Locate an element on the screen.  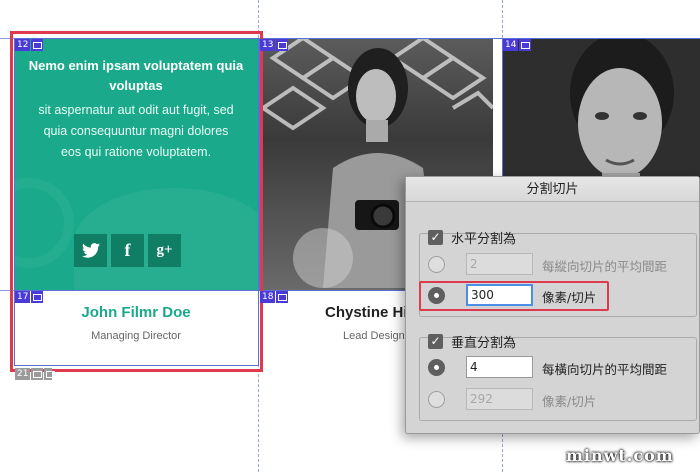
vertical-count-input: 4 is located at coordinates (499, 367).